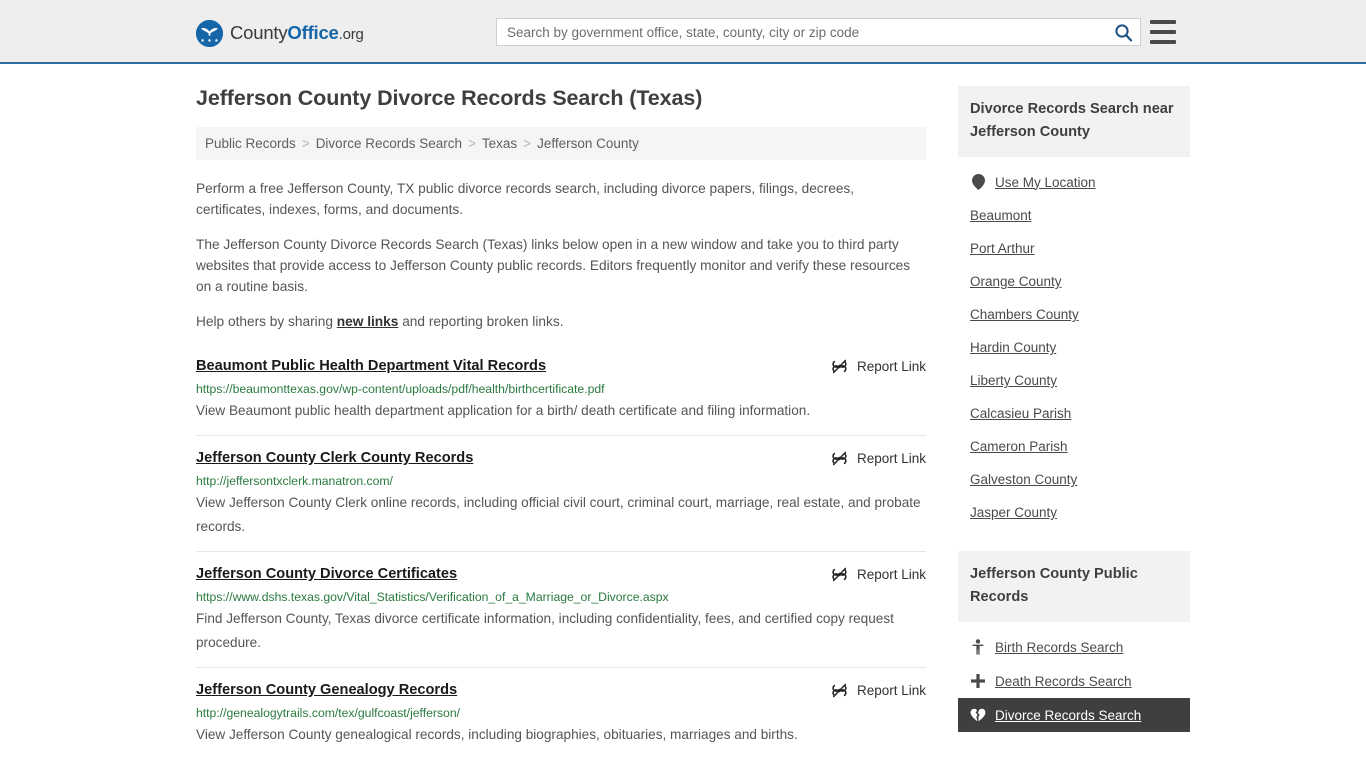 The width and height of the screenshot is (1366, 768). I want to click on sidebar-item-port-arthur: Port Arthur, so click(1074, 248).